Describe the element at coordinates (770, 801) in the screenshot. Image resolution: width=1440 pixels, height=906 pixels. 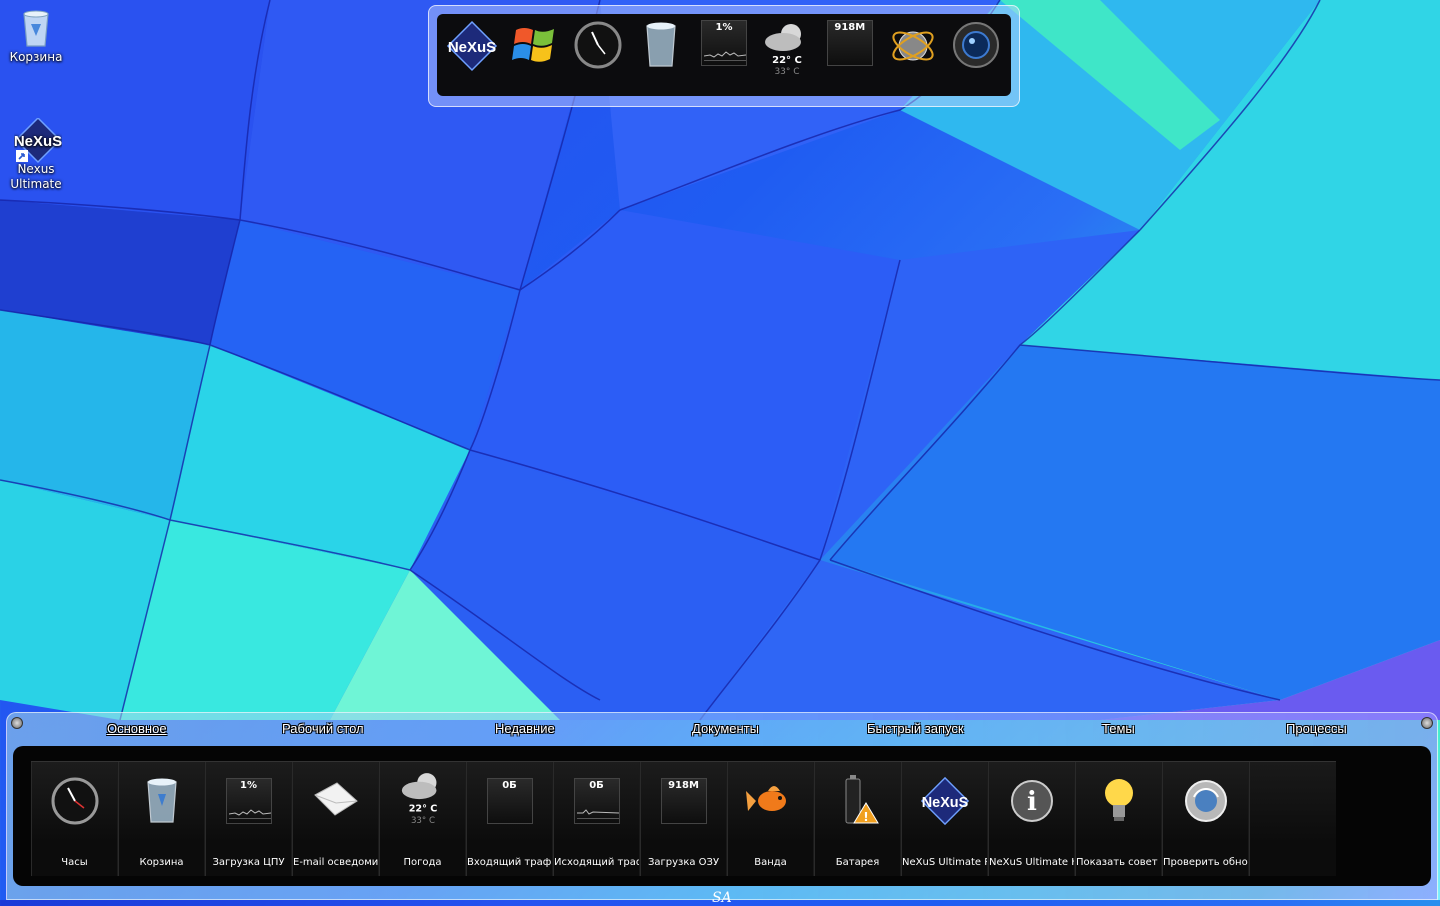
I see `goldfish-icon` at that location.